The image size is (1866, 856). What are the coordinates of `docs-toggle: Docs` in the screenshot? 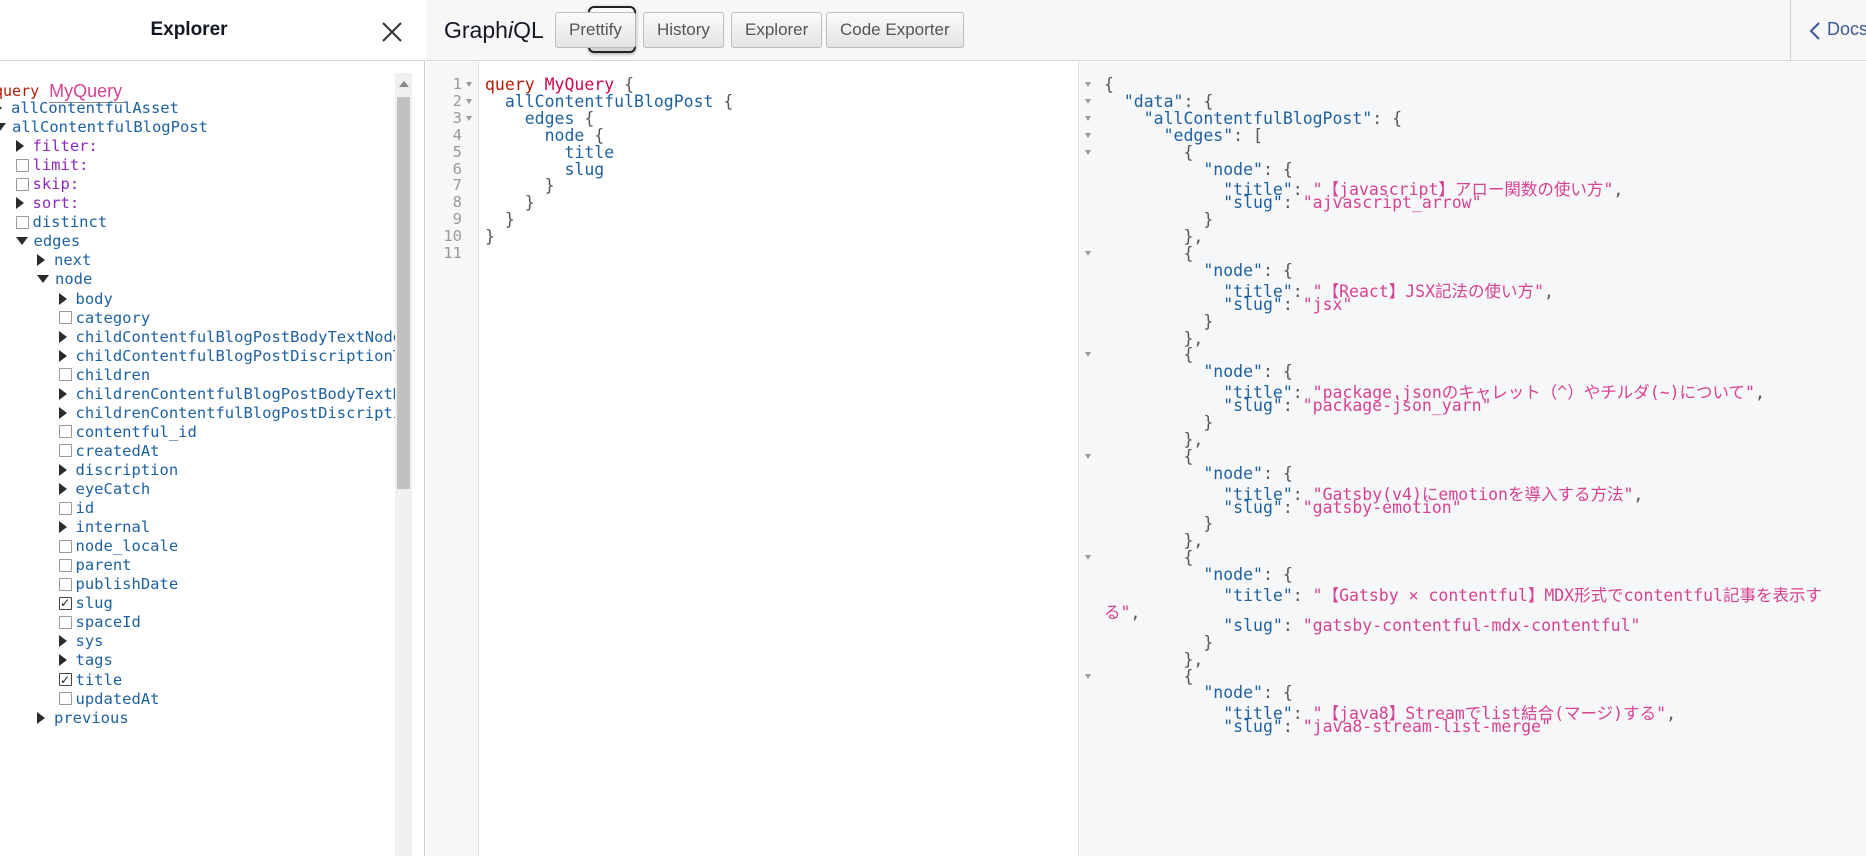 It's located at (1828, 30).